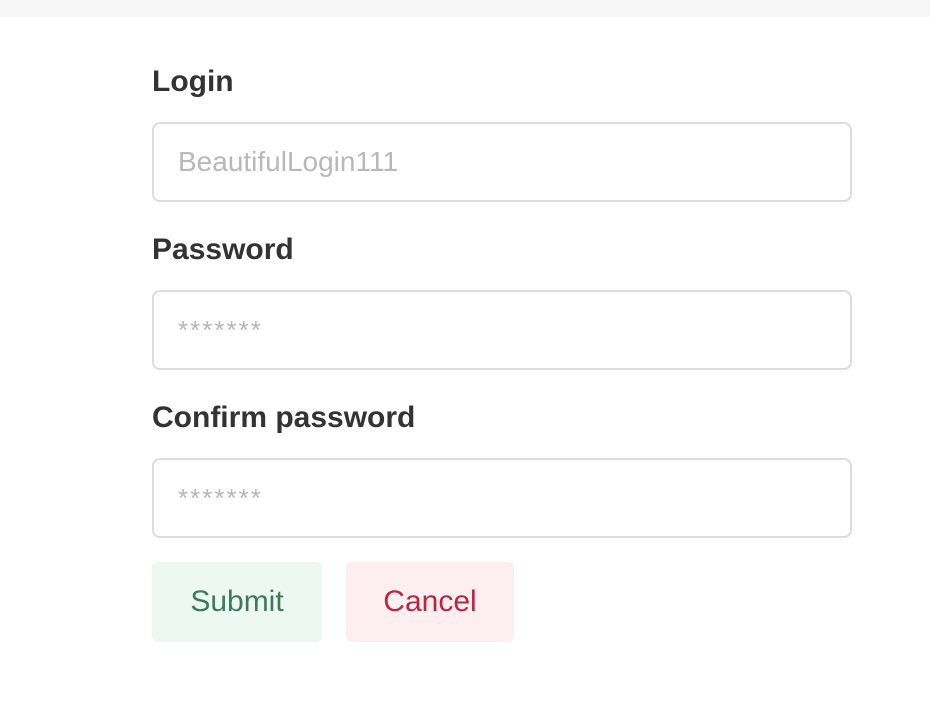  Describe the element at coordinates (502, 498) in the screenshot. I see `confirm-password-input` at that location.